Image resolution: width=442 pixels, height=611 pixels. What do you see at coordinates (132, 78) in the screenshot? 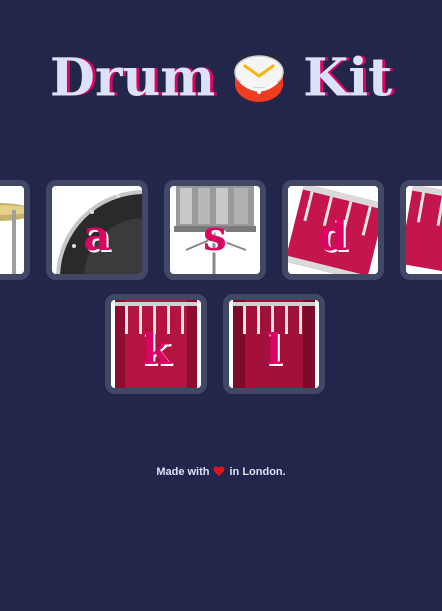
I see `title-word-drum: Drum` at bounding box center [132, 78].